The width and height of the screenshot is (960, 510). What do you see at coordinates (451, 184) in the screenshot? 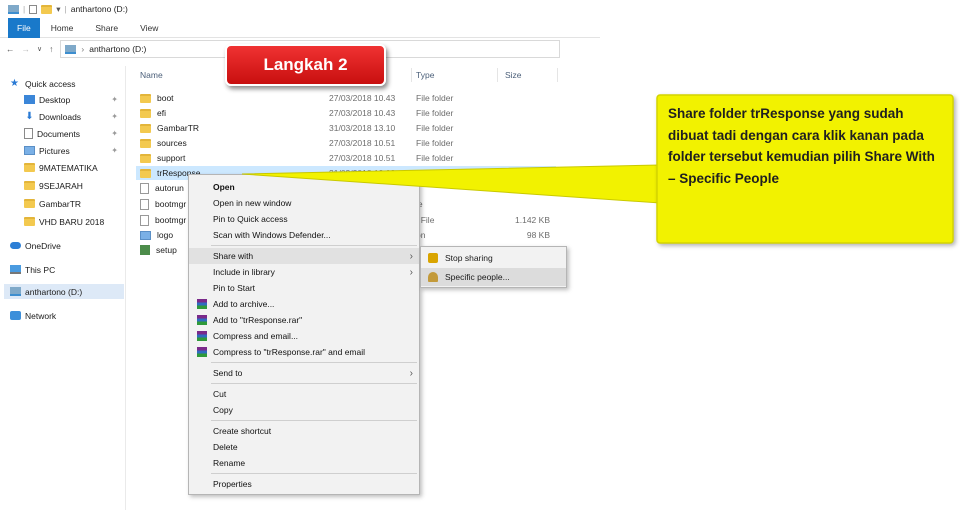
I see `callout-pointer` at bounding box center [451, 184].